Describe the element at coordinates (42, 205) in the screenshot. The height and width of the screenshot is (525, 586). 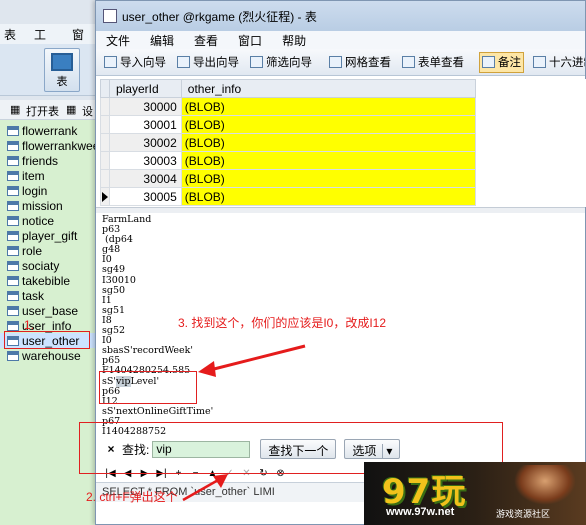
I see `table-list-label: mission` at that location.